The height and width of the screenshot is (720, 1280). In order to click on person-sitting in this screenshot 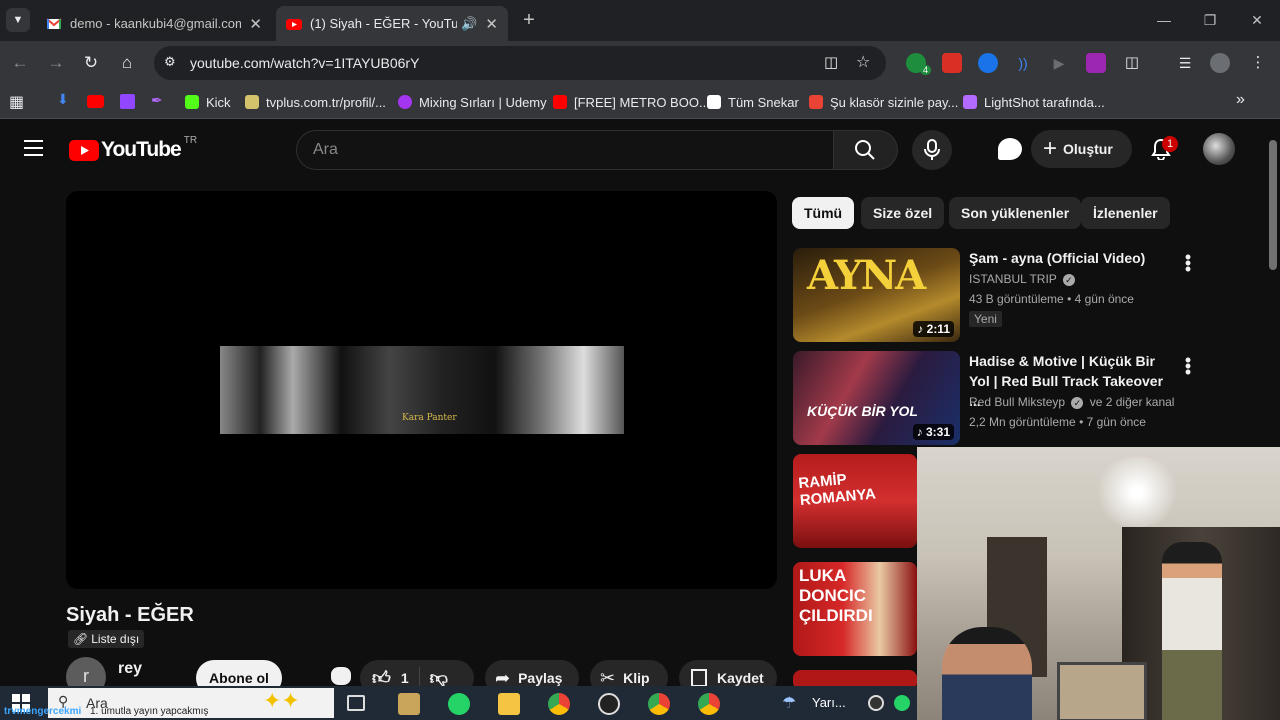, I will do `click(987, 673)`.